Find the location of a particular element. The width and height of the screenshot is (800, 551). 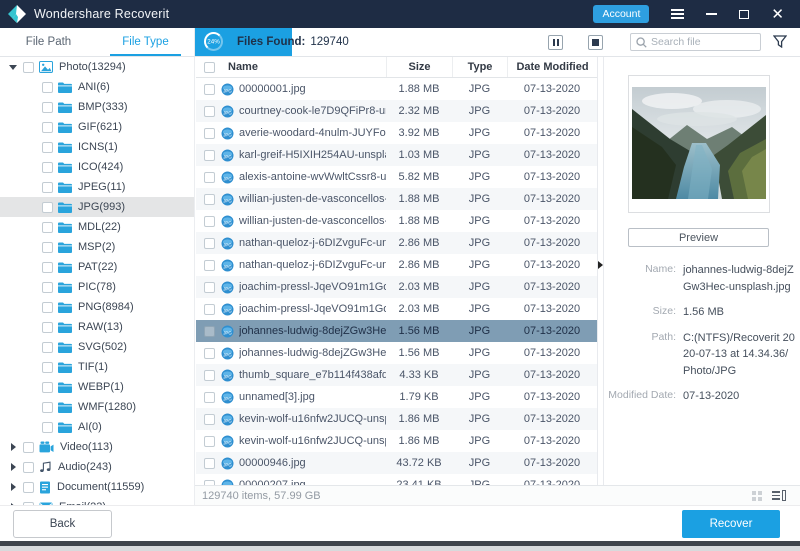

sidebar-item: WEBP(1) is located at coordinates (97, 387).